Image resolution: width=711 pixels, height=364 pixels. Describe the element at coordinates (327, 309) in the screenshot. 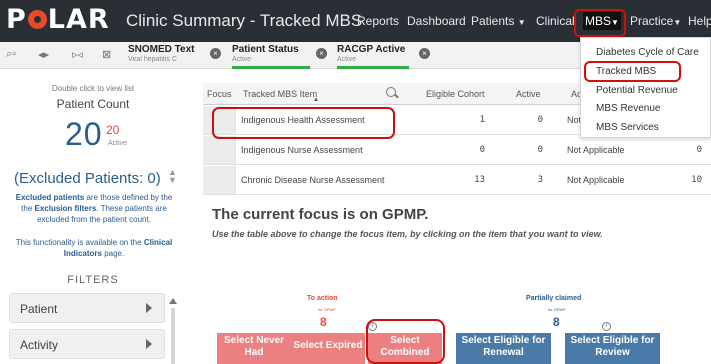

I see `to-action-sub: for GPMP` at that location.